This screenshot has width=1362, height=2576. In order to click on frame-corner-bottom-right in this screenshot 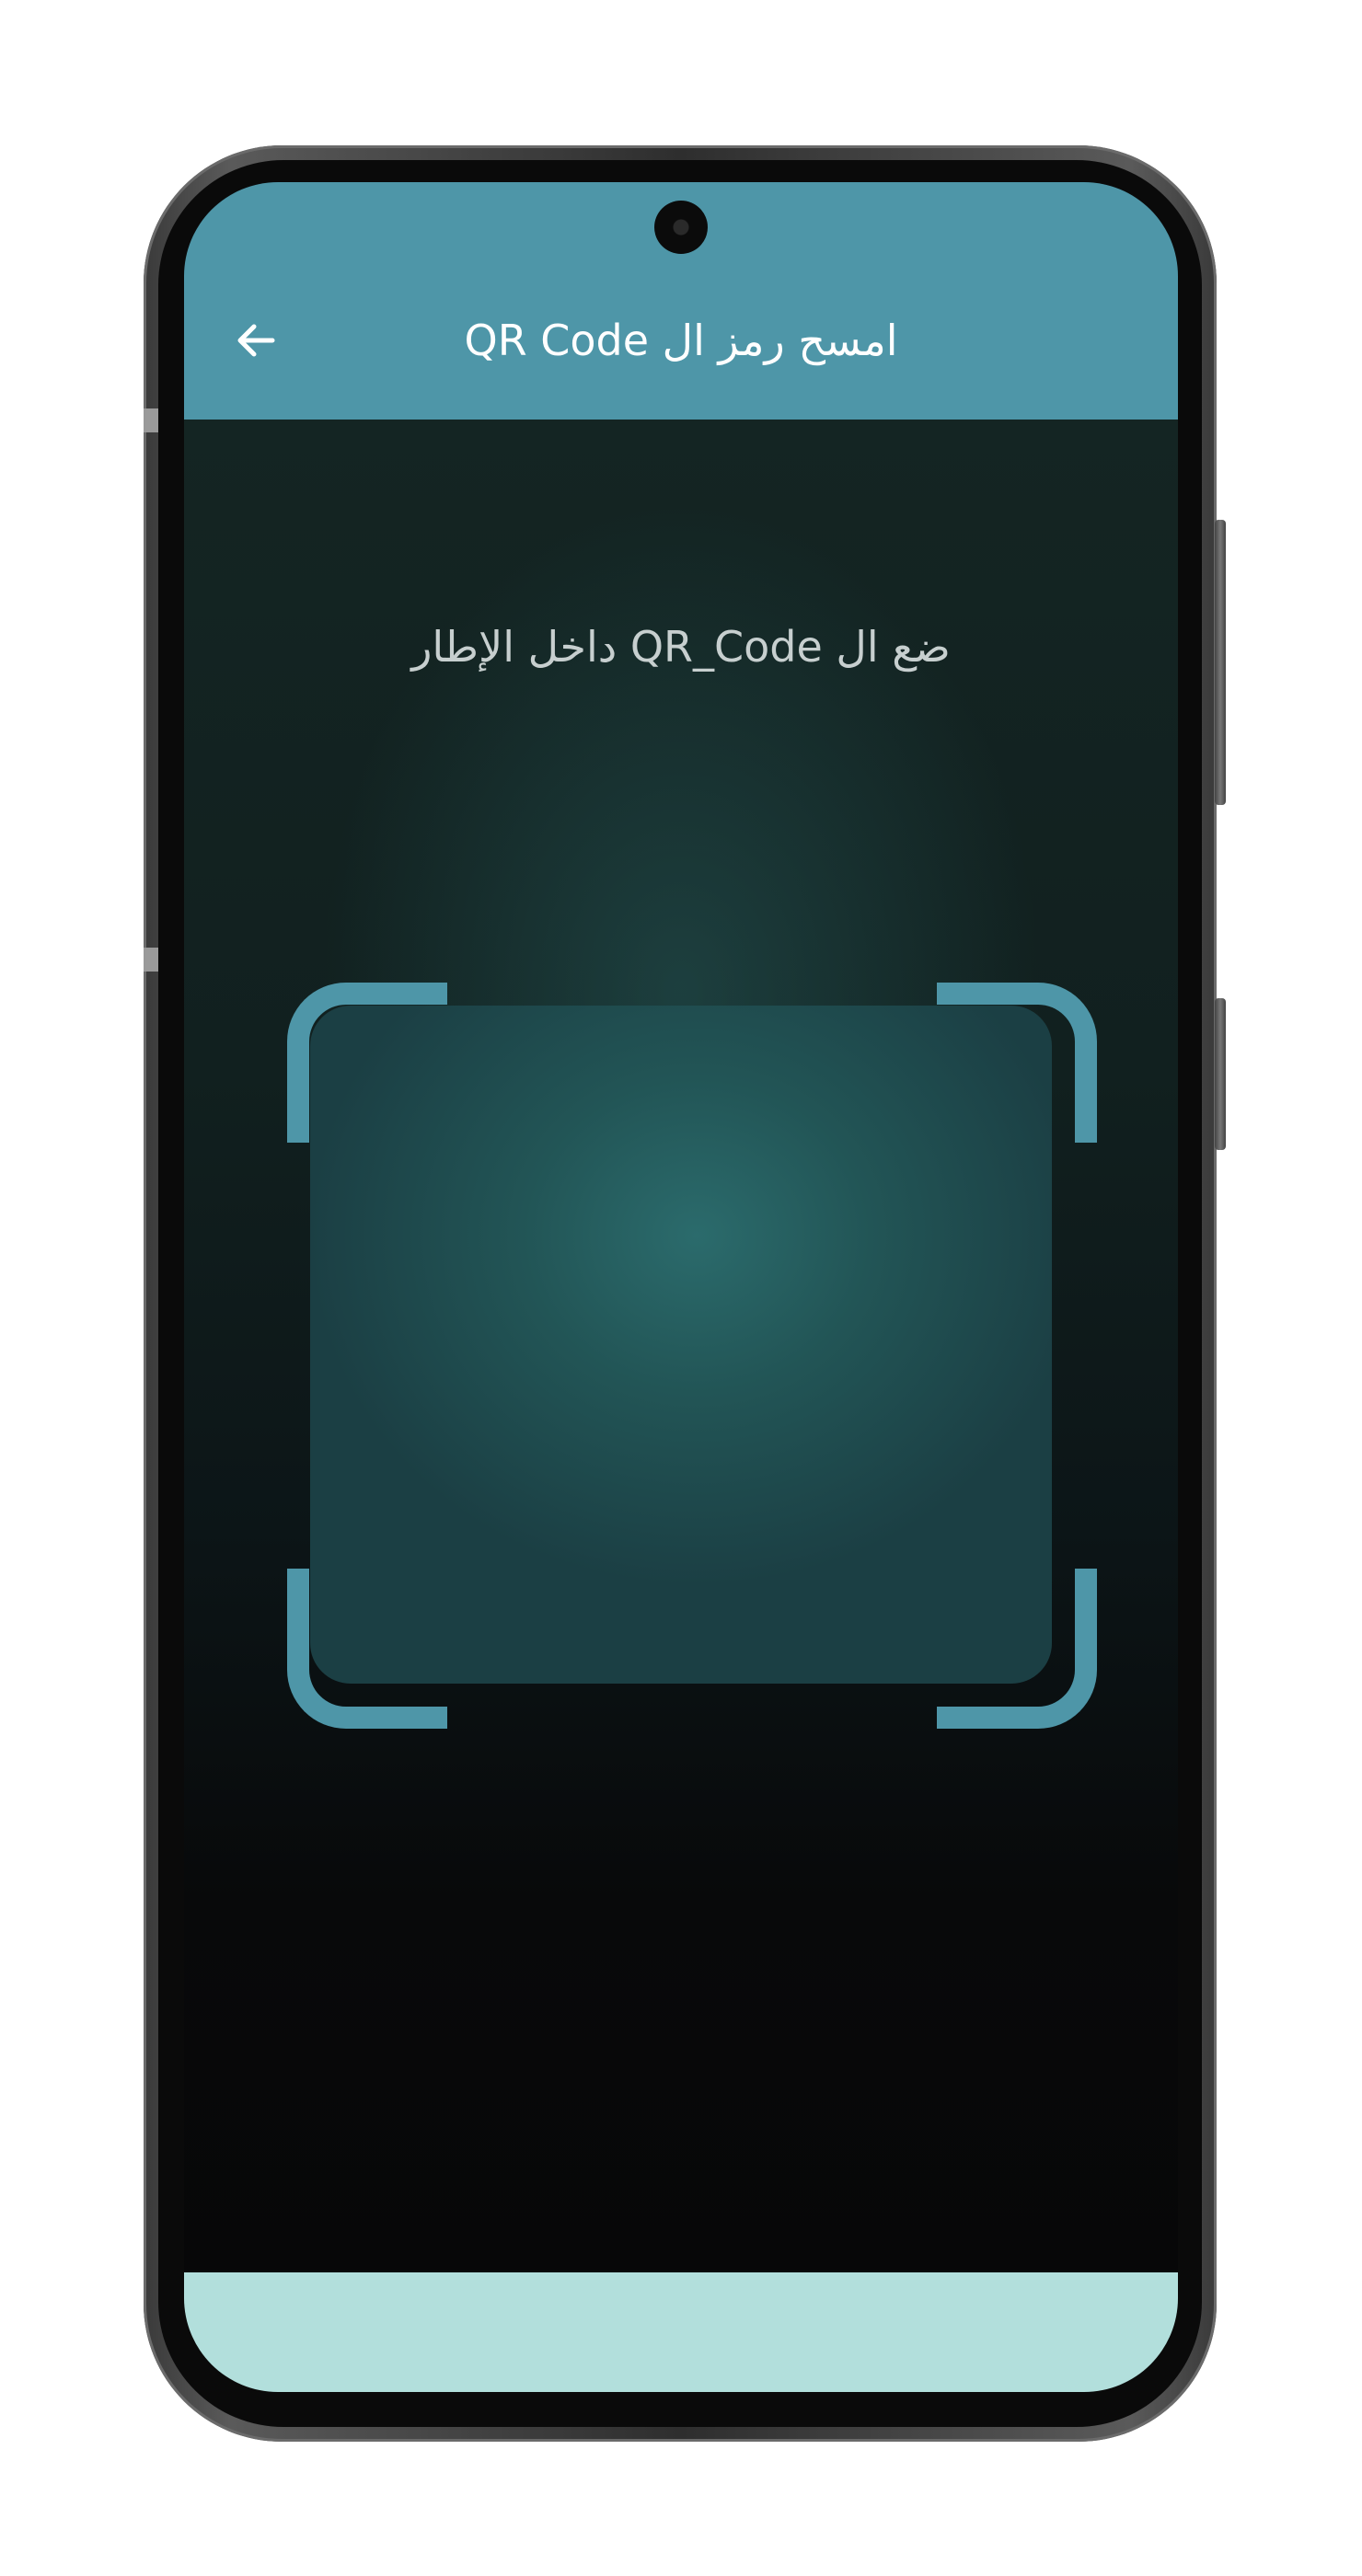, I will do `click(1017, 1649)`.